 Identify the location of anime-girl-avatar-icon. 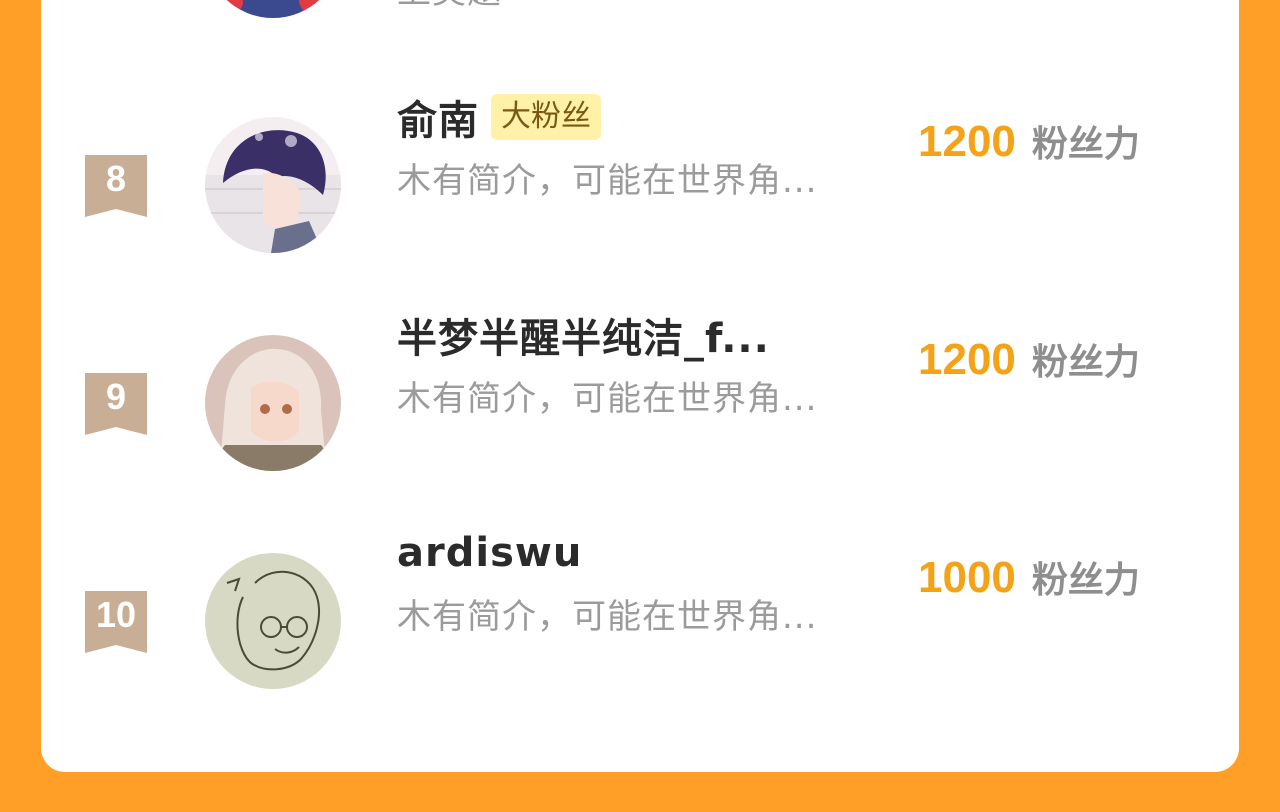
(273, 403).